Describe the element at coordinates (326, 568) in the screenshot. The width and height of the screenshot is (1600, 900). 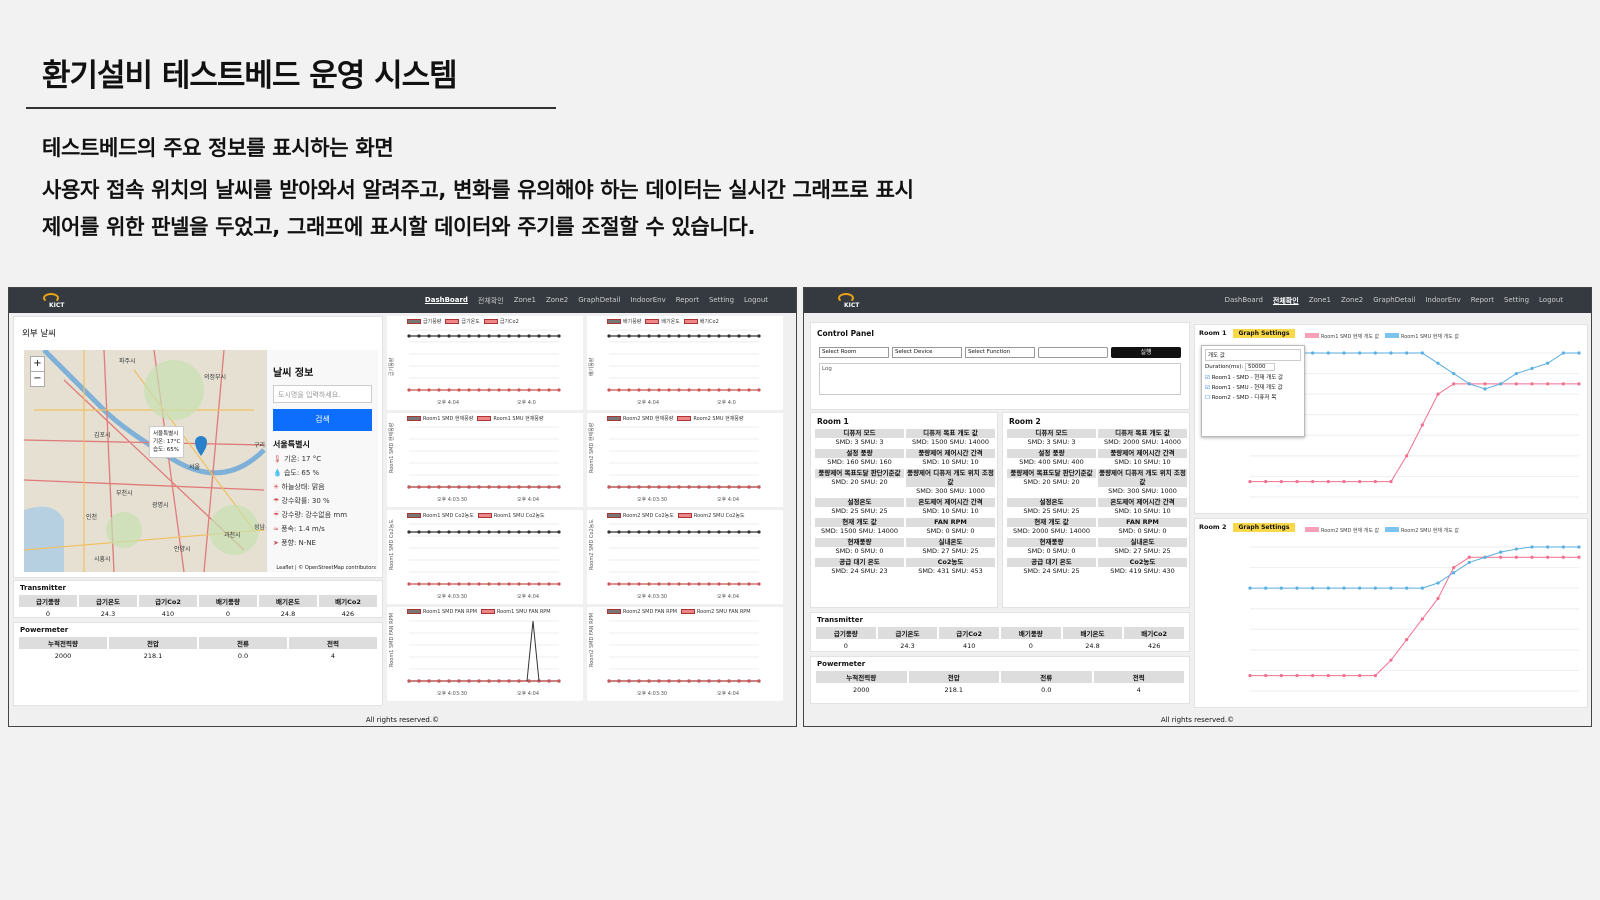
I see `map-attribution: Leaflet | © OpenStreetMap contributors` at that location.